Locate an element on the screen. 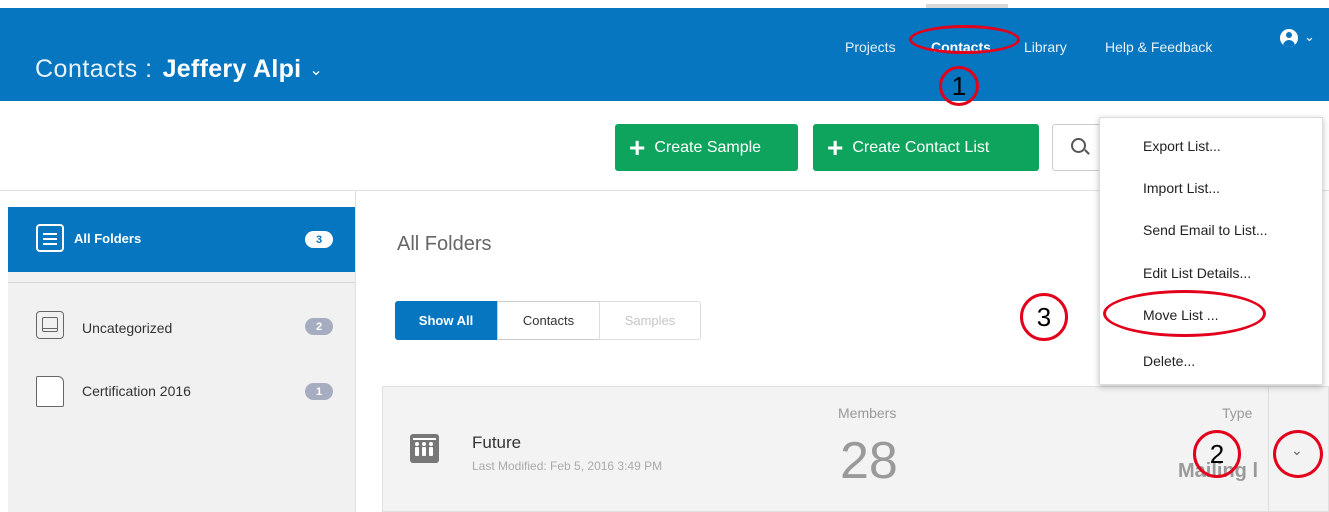 This screenshot has width=1329, height=512. create-contact-list-button: + Create Contact List is located at coordinates (926, 147).